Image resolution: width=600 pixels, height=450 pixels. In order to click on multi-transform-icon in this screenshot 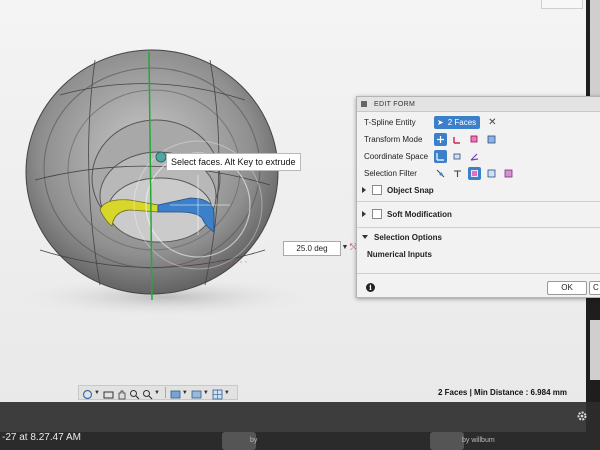, I will do `click(440, 139)`.